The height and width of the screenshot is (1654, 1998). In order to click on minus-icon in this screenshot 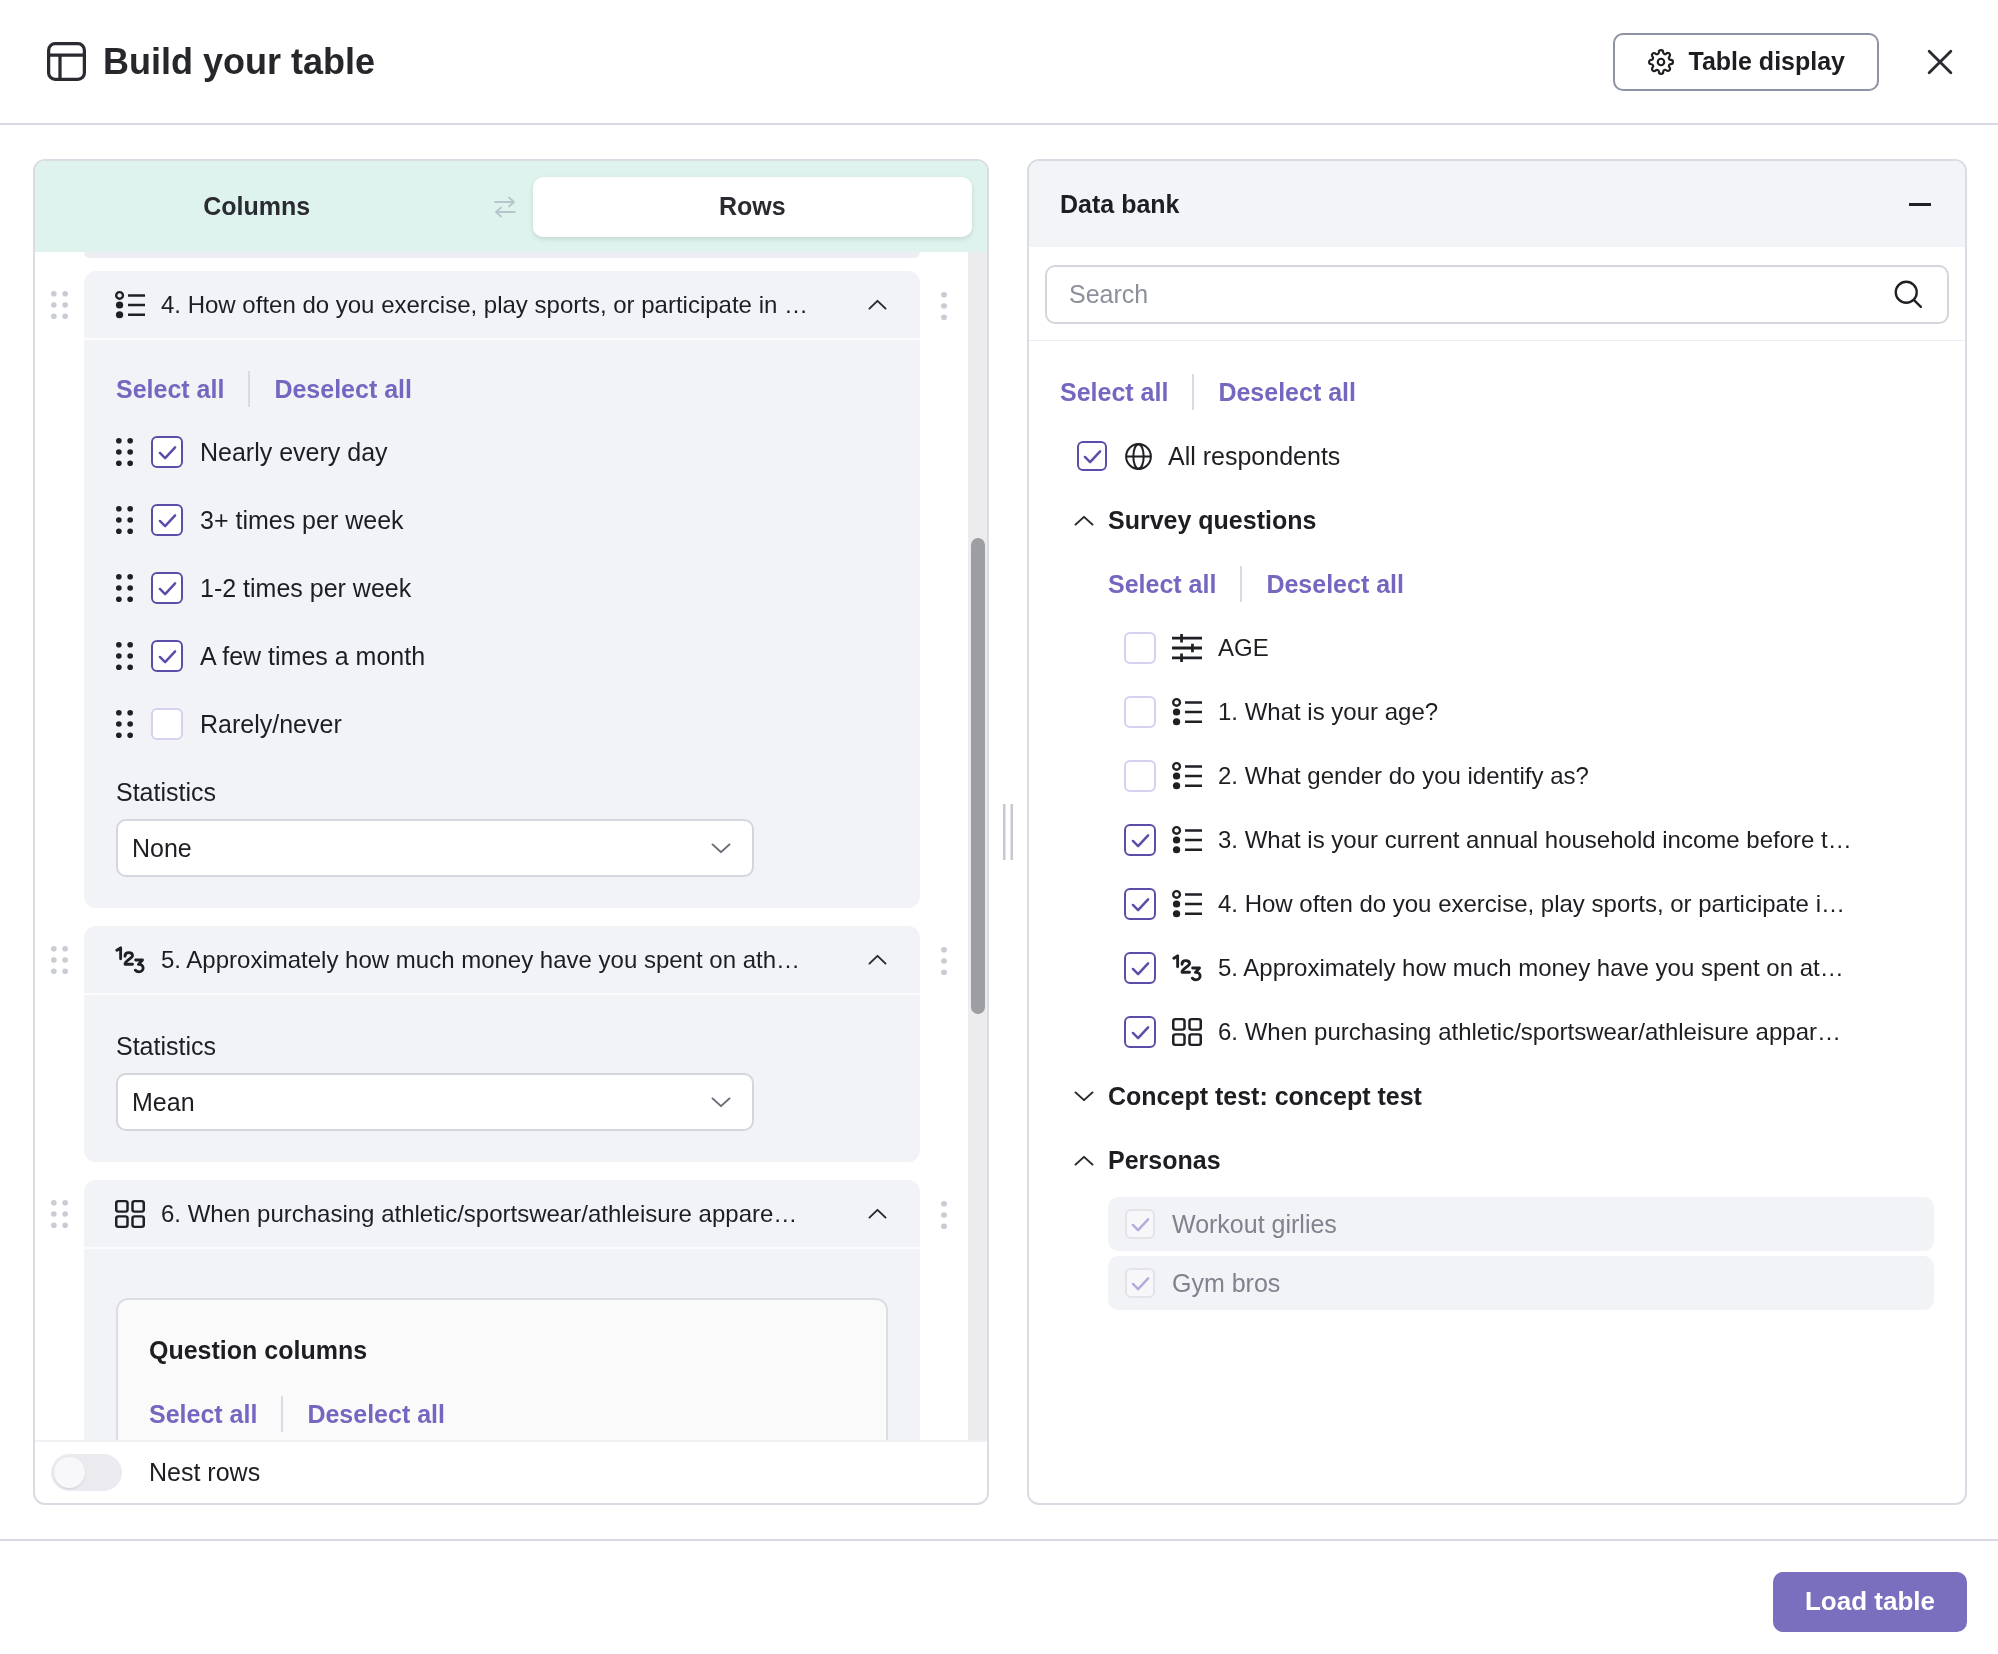, I will do `click(1920, 204)`.